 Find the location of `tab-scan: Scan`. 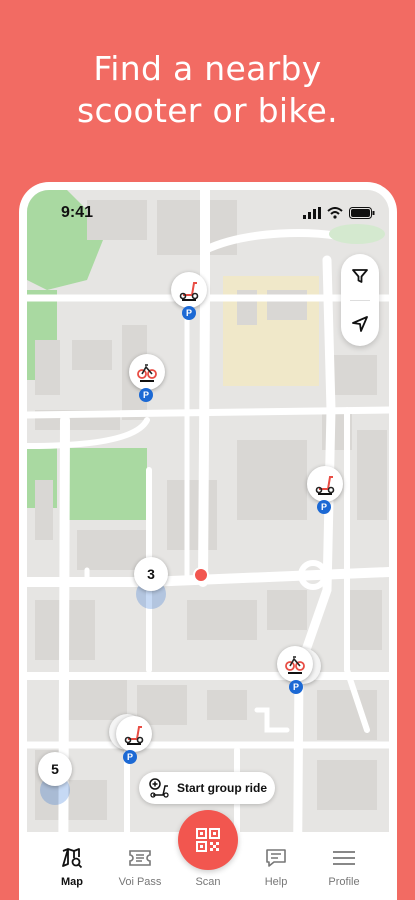

tab-scan: Scan is located at coordinates (208, 867).